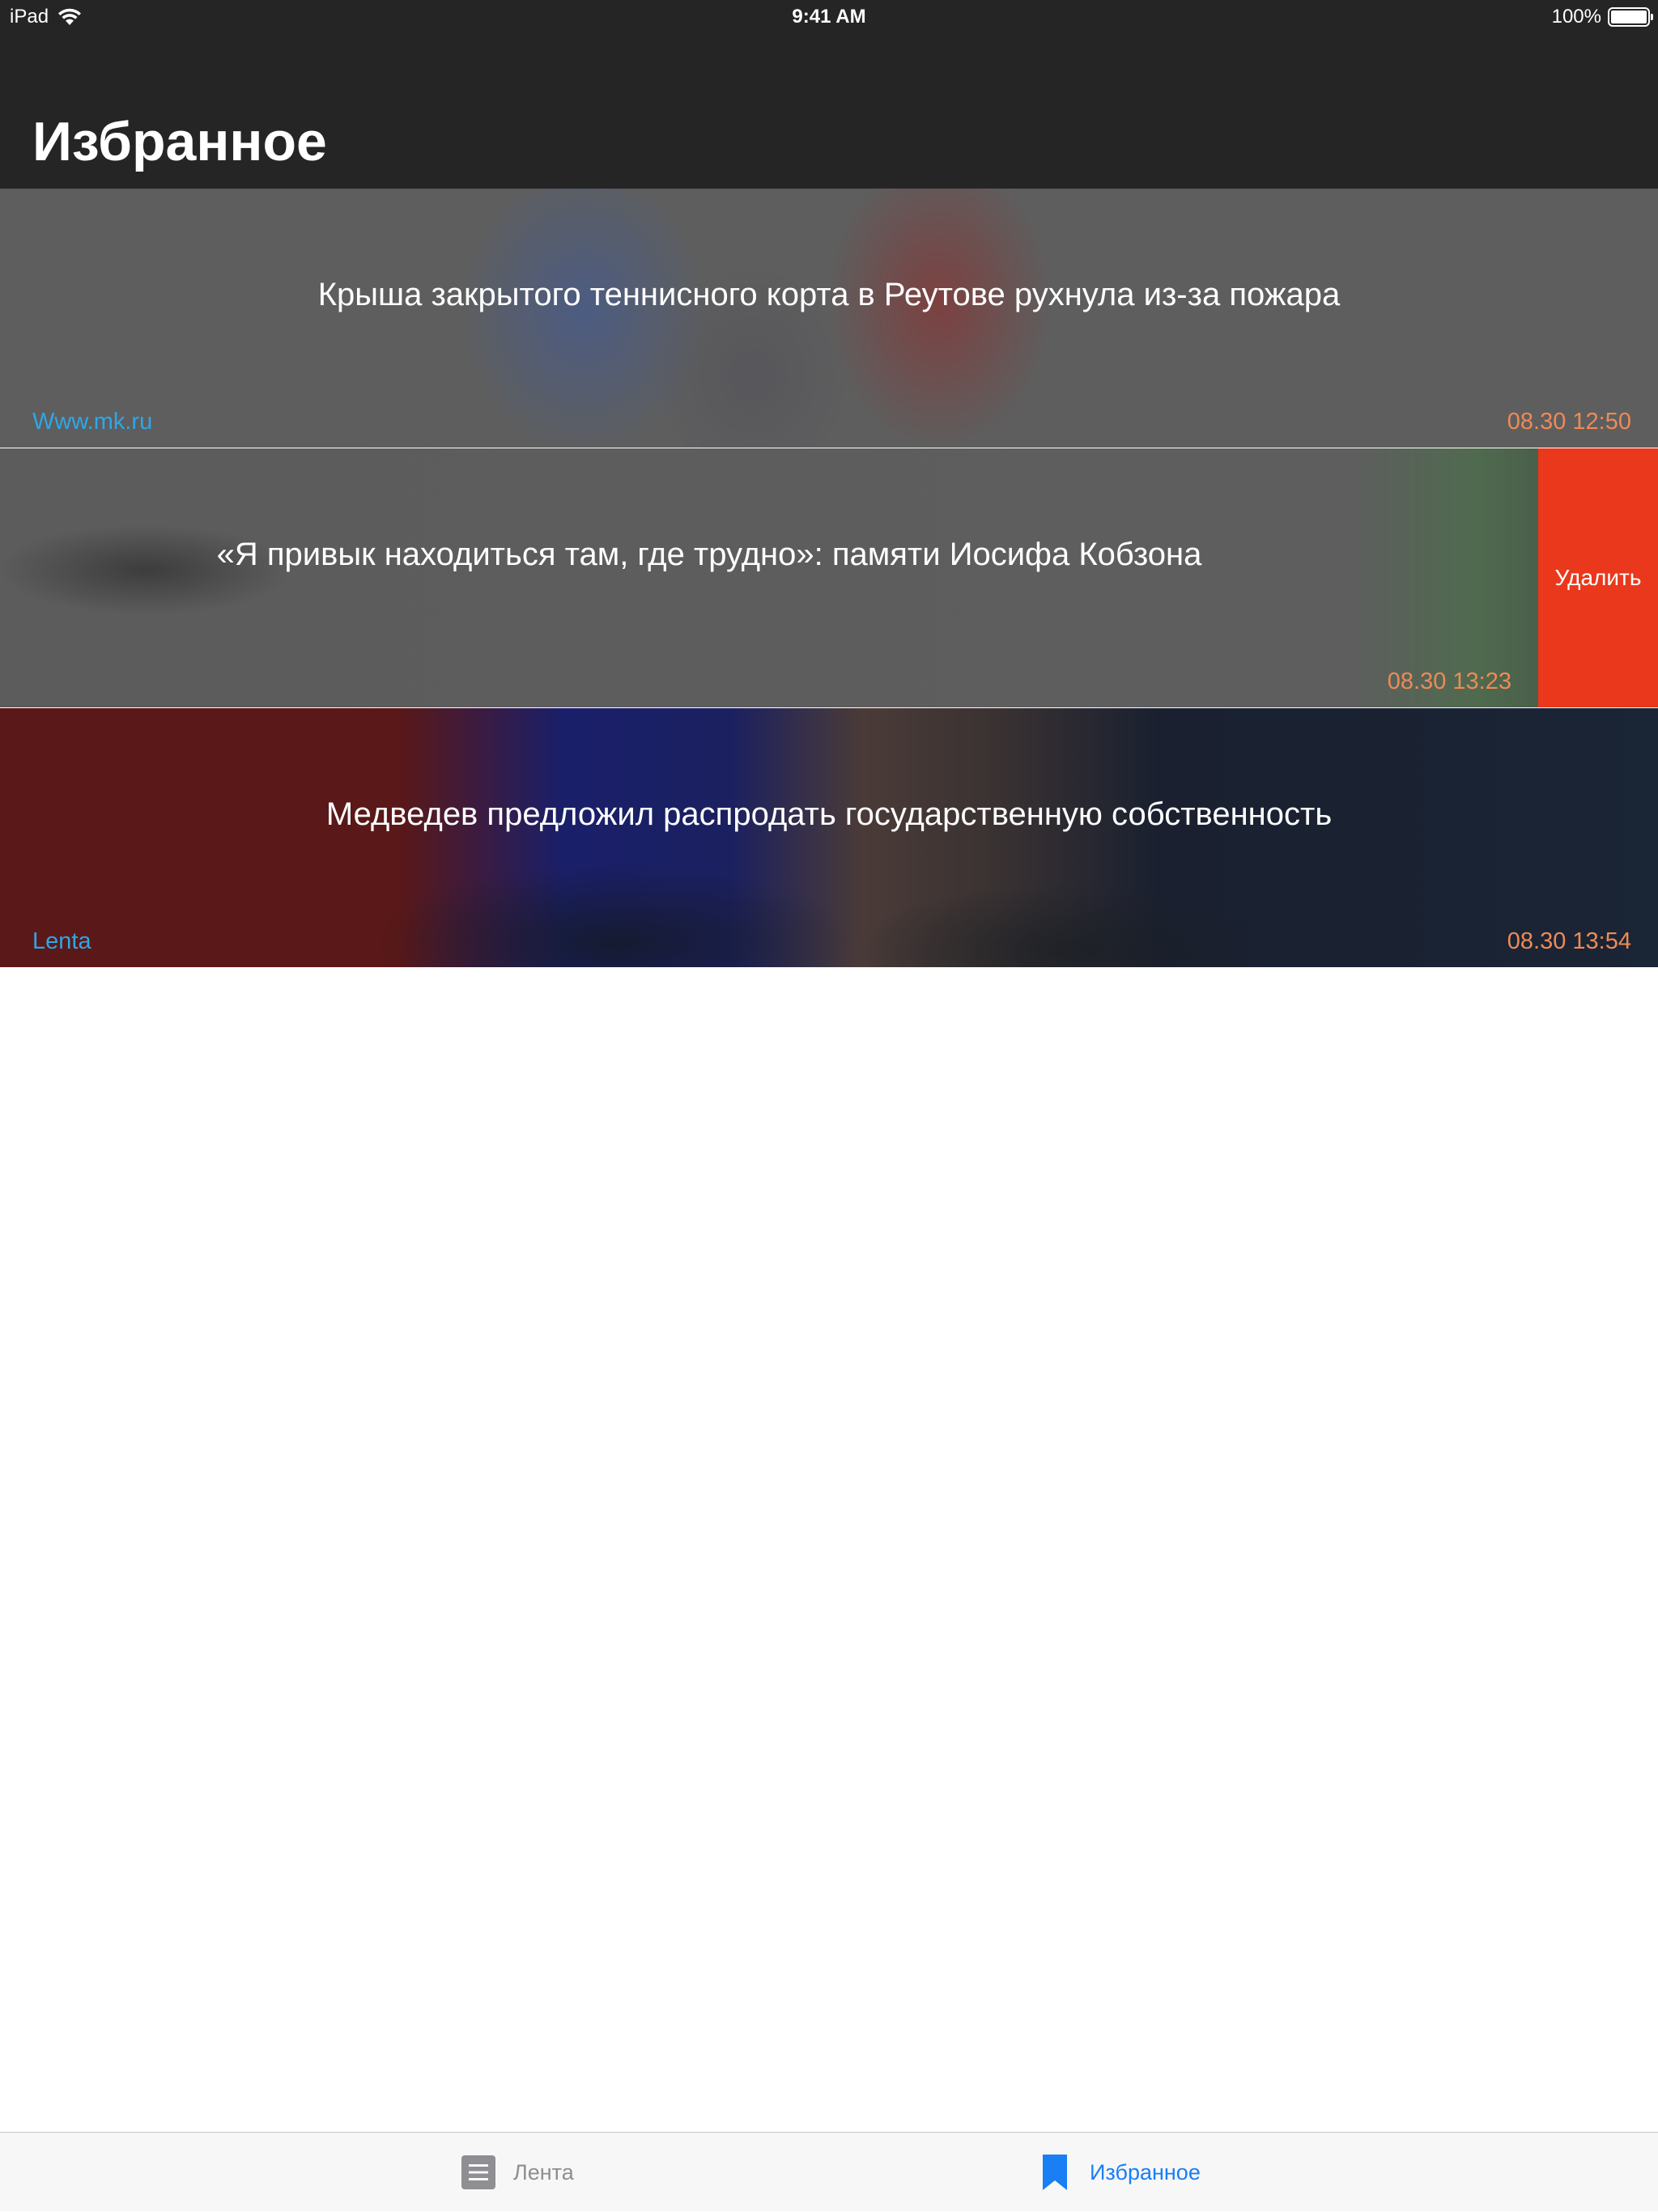 Image resolution: width=1658 pixels, height=2212 pixels. I want to click on battery-icon, so click(1629, 17).